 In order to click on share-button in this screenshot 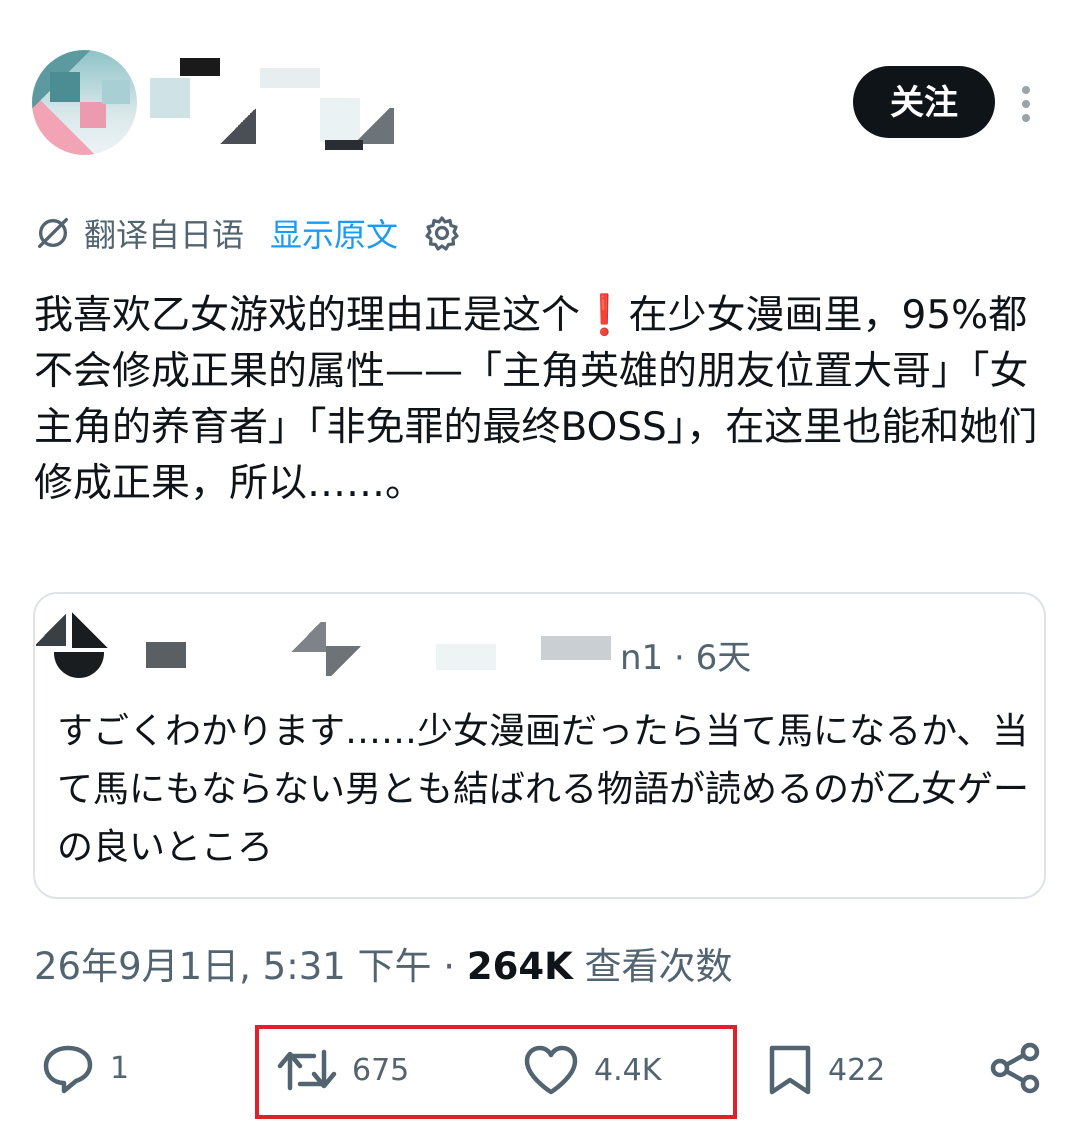, I will do `click(1016, 1068)`.